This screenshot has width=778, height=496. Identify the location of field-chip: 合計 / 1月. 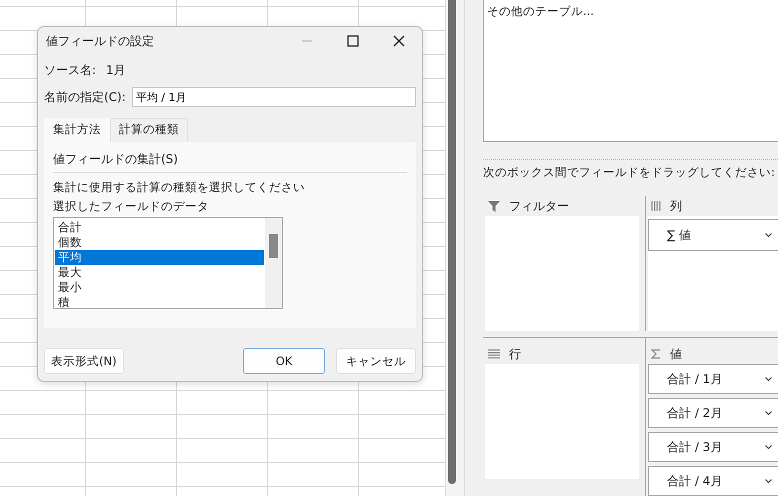
(713, 379).